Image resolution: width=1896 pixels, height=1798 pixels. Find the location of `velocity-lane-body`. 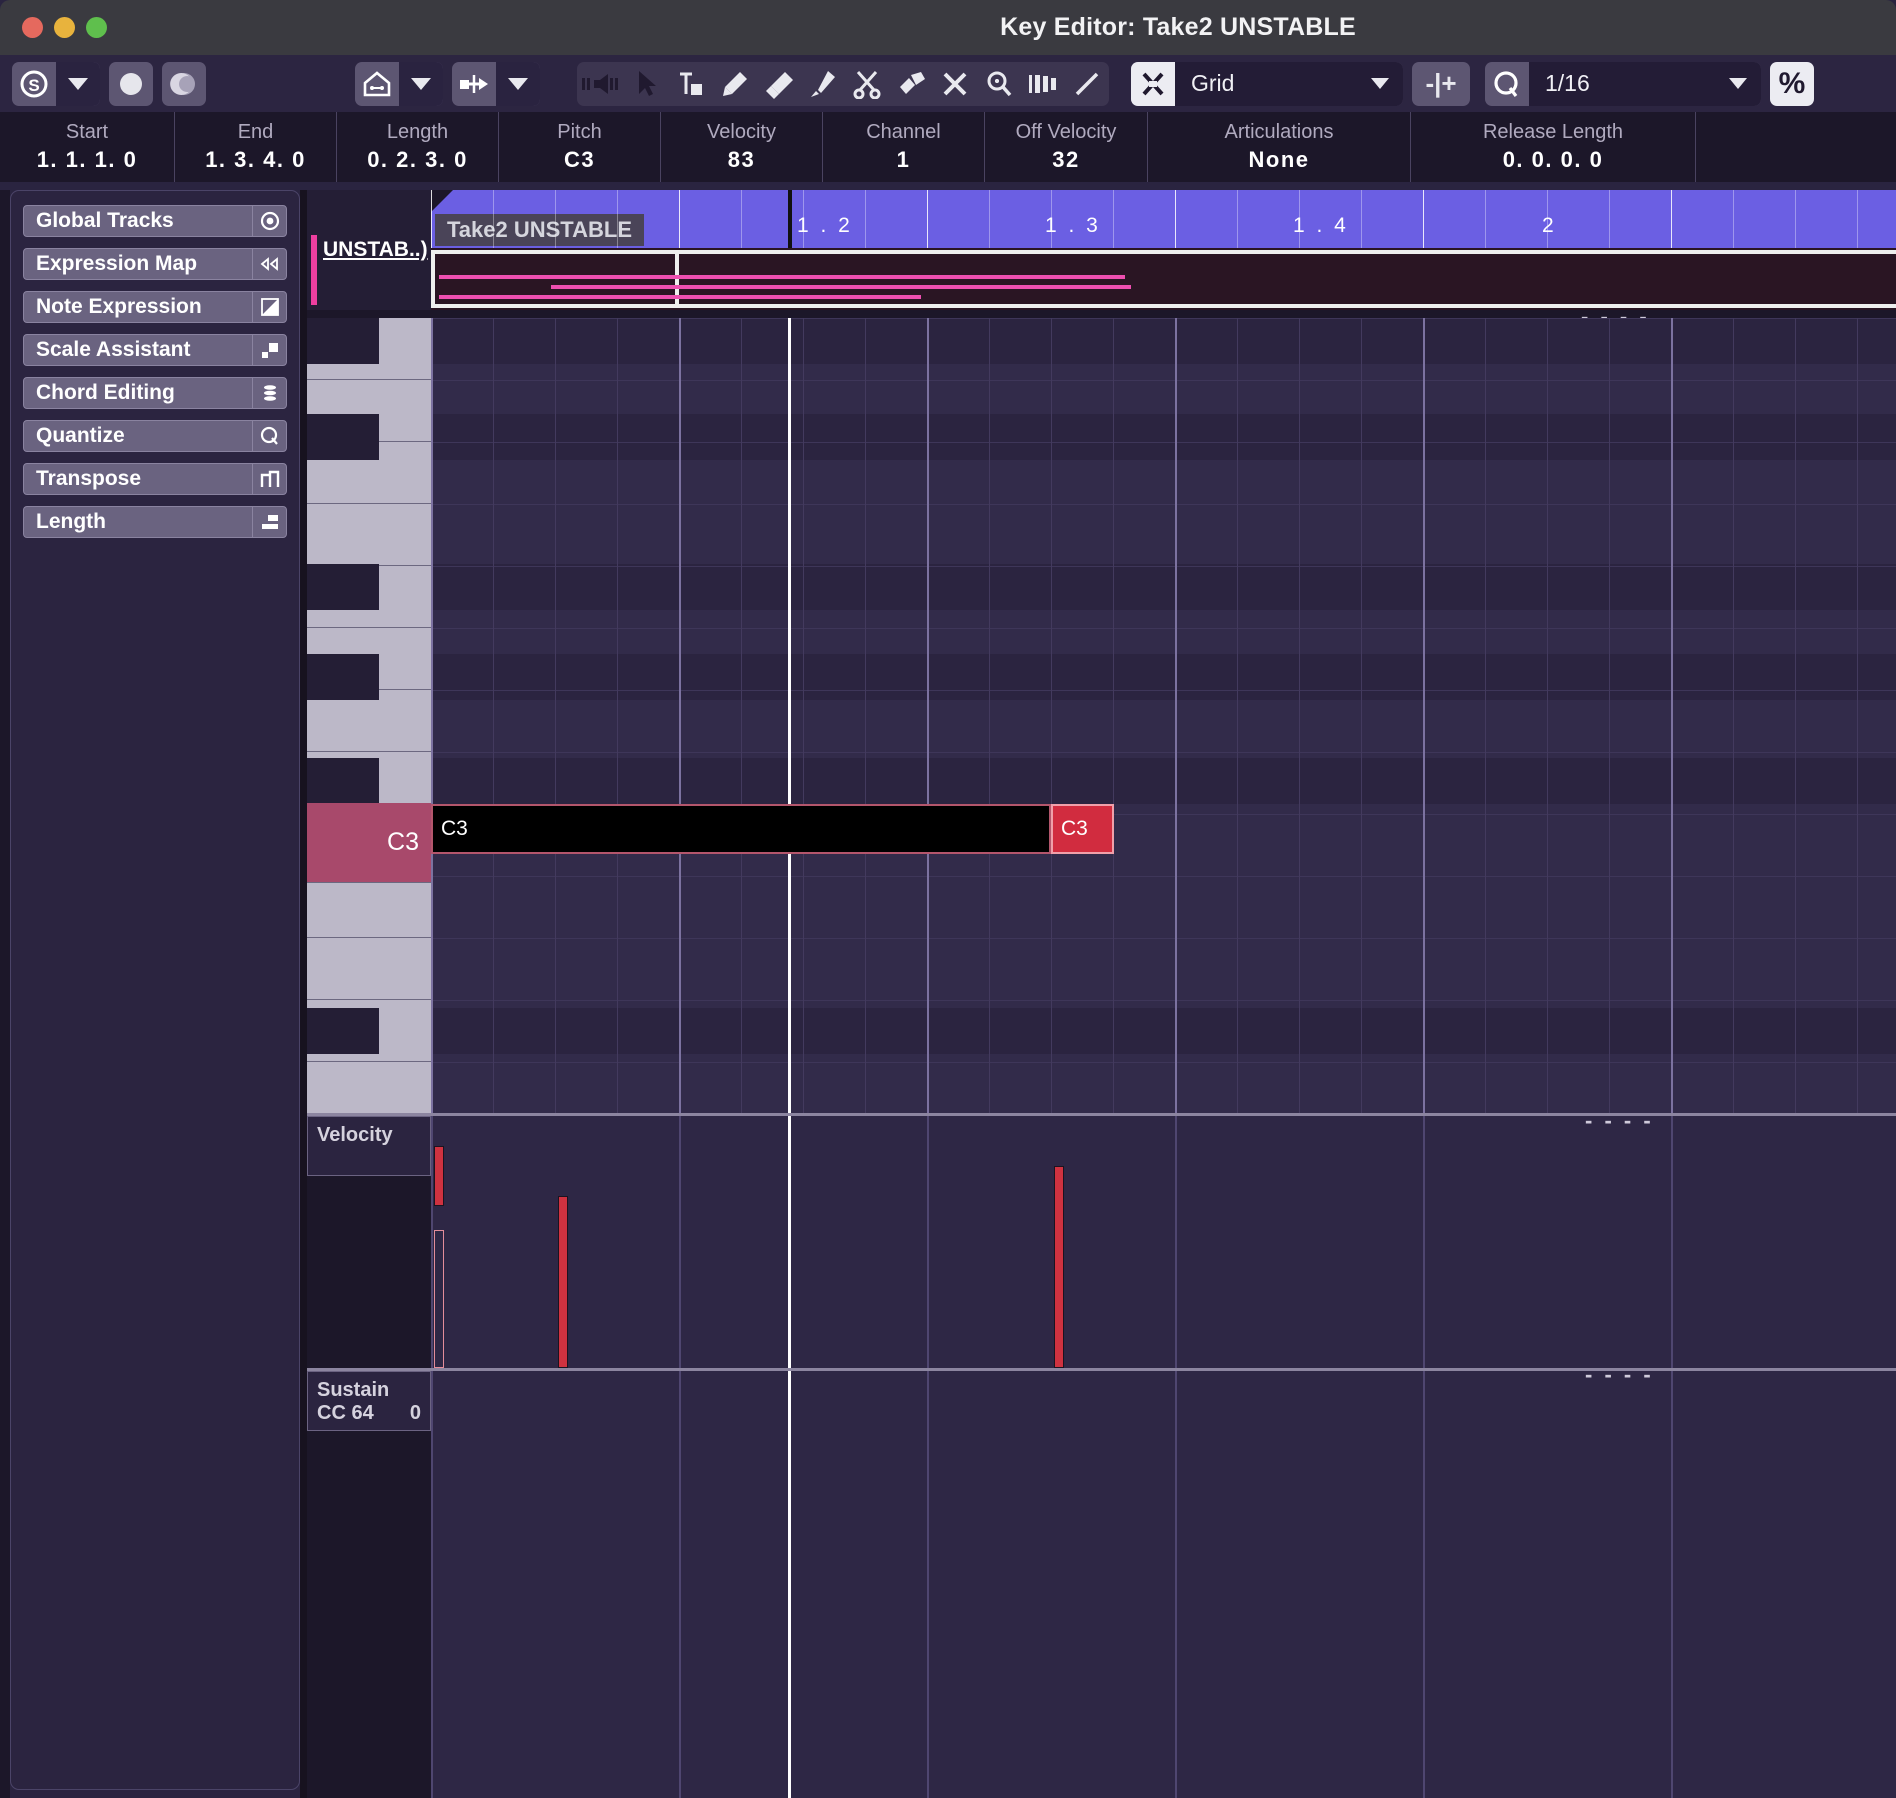

velocity-lane-body is located at coordinates (1163, 1242).